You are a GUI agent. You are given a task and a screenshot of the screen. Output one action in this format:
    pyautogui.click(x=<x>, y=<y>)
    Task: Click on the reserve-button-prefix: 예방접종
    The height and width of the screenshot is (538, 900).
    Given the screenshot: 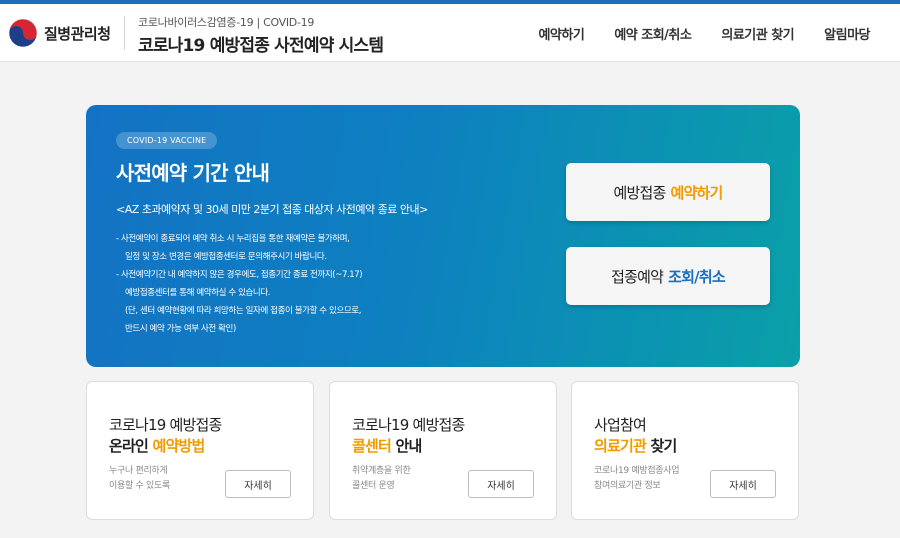 What is the action you would take?
    pyautogui.click(x=639, y=192)
    